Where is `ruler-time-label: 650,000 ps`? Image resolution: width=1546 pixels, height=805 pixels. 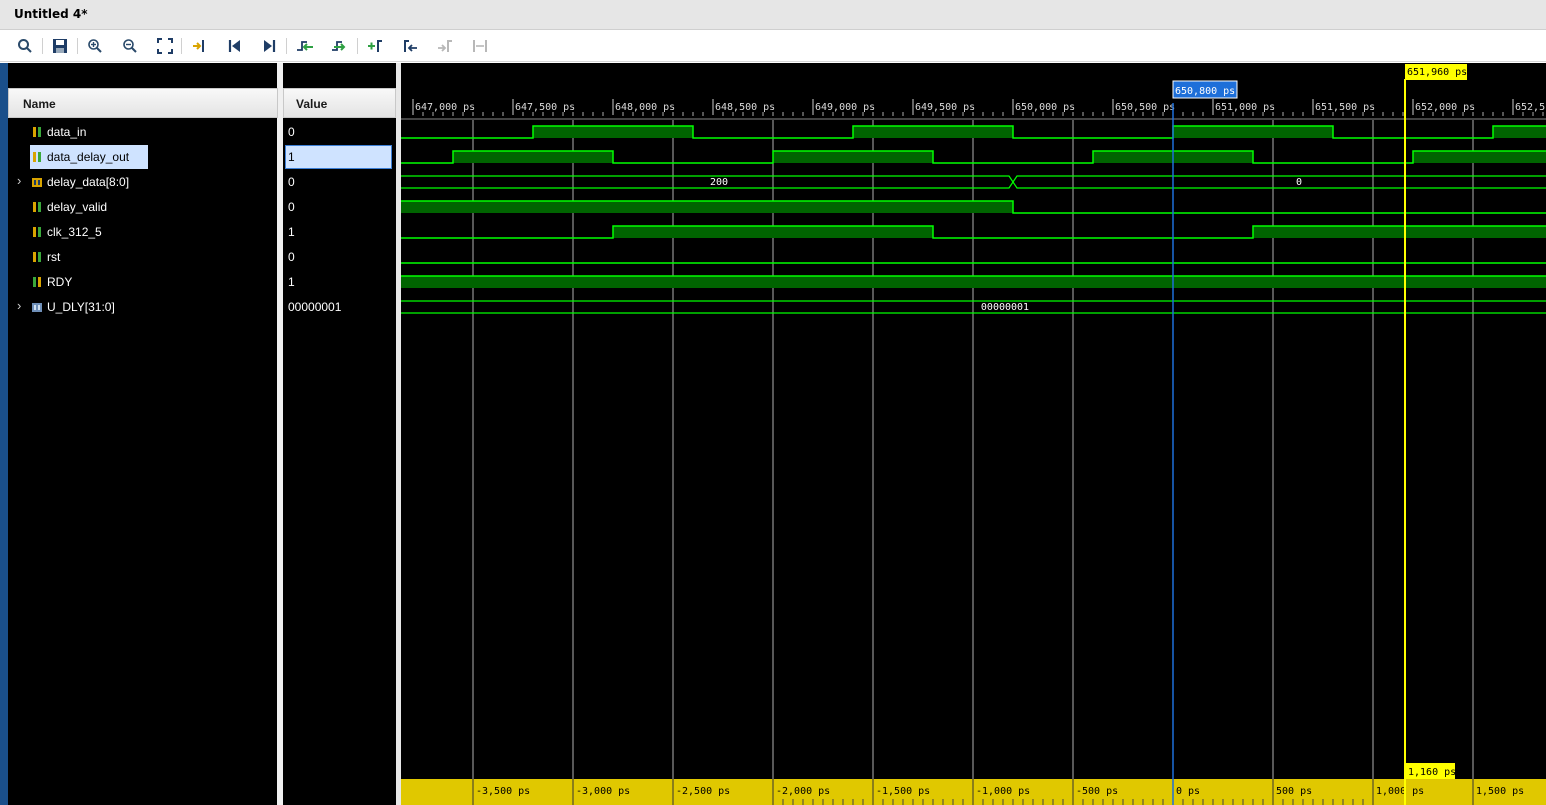
ruler-time-label: 650,000 ps is located at coordinates (1045, 107).